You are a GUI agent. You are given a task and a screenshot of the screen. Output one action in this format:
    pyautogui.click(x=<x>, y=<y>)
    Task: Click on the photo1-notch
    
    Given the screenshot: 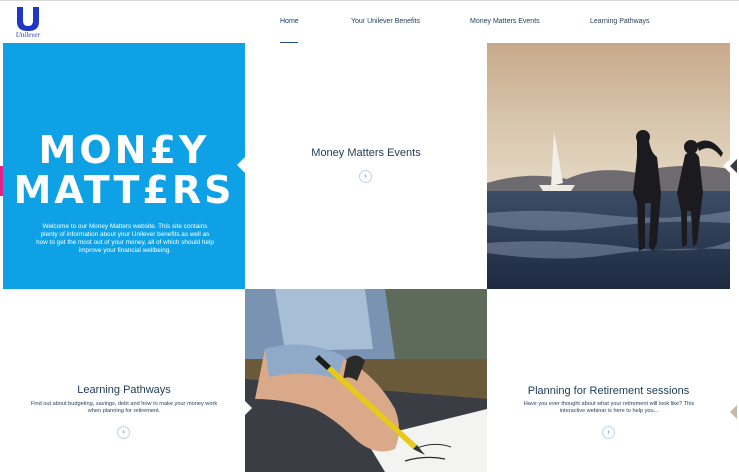 What is the action you would take?
    pyautogui.click(x=726, y=166)
    